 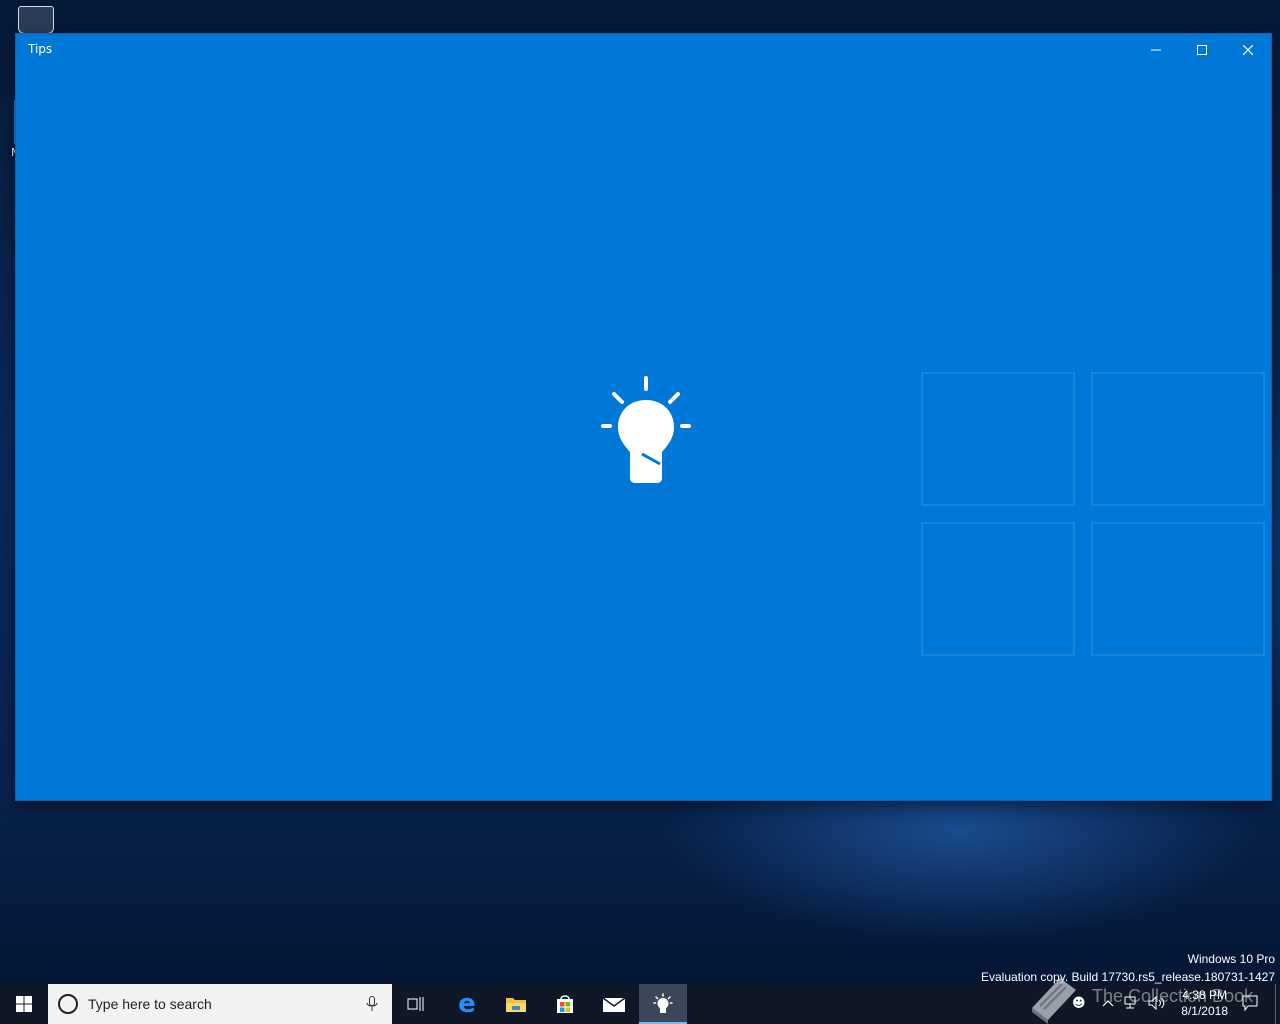 I want to click on book-logo-icon, so click(x=1054, y=1001).